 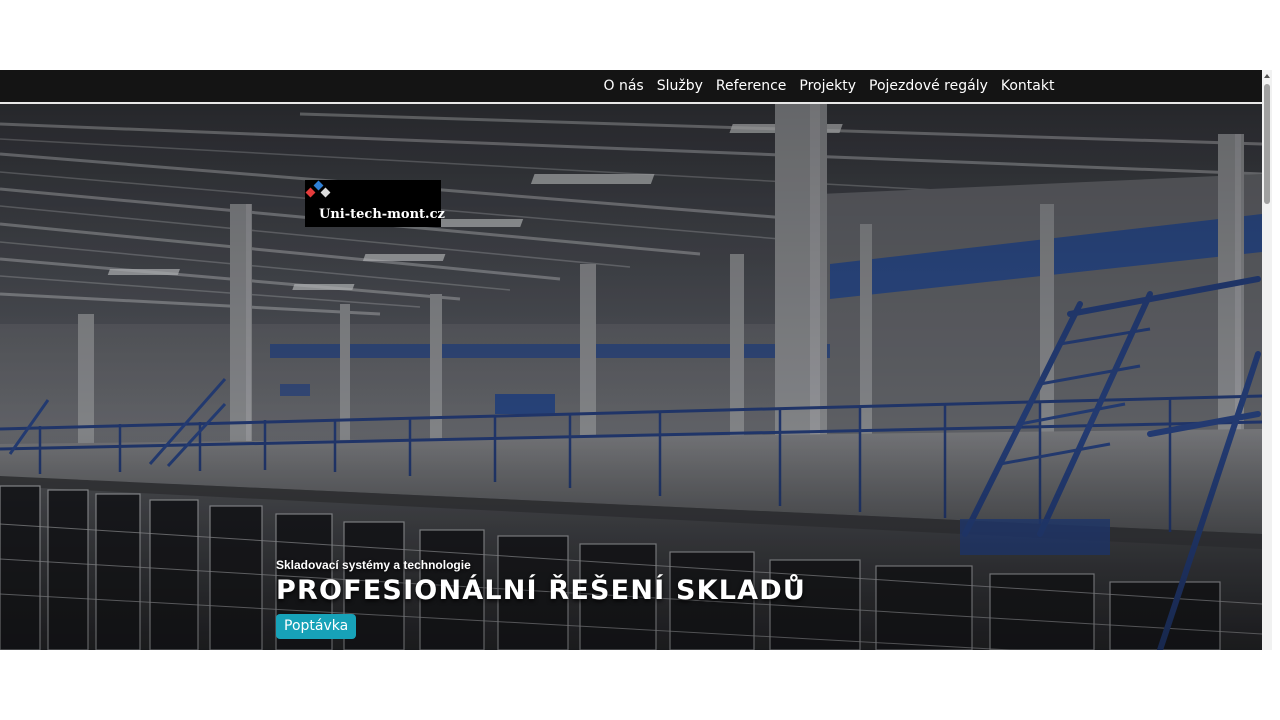 What do you see at coordinates (1267, 360) in the screenshot?
I see `page-scrollbar` at bounding box center [1267, 360].